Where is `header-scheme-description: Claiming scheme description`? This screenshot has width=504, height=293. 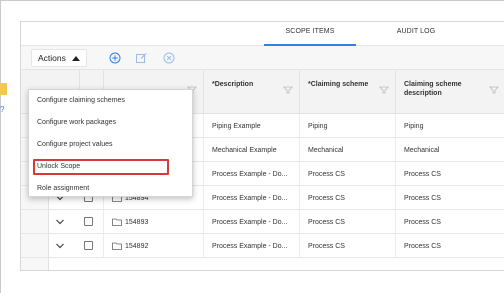 header-scheme-description: Claiming scheme description is located at coordinates (449, 92).